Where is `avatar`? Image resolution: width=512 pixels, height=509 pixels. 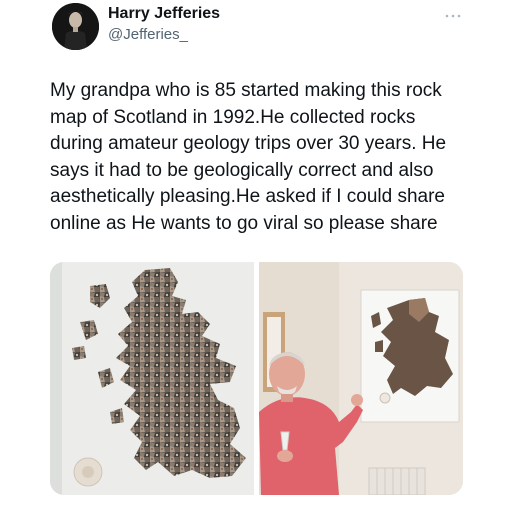 avatar is located at coordinates (75, 26).